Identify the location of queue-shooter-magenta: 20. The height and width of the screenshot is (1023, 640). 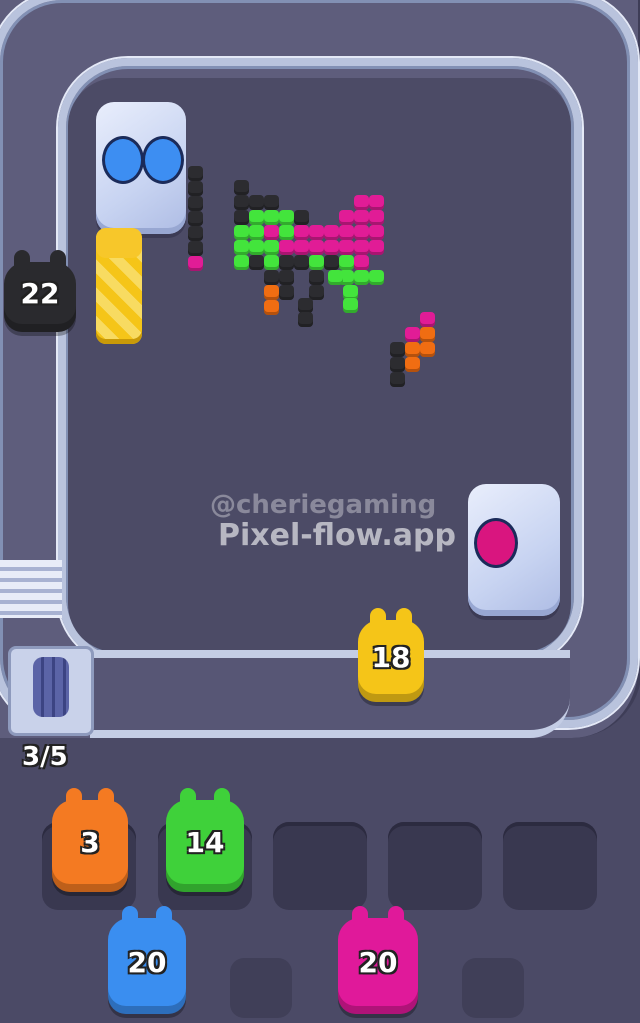
(378, 960).